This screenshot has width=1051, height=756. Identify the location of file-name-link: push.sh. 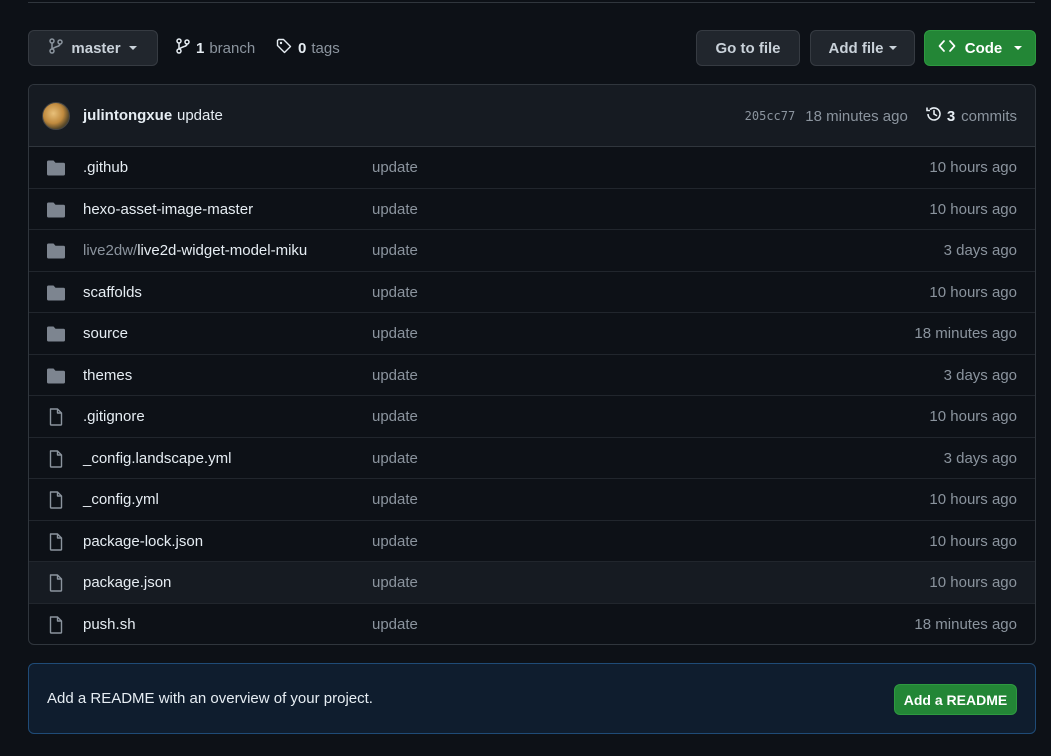
(109, 624).